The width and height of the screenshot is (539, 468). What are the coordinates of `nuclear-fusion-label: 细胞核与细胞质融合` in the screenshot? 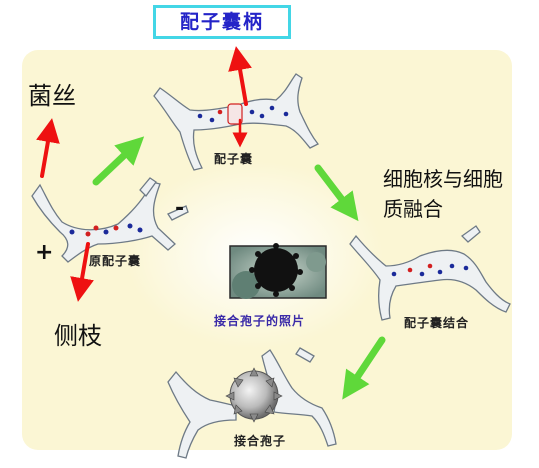 It's located at (443, 194).